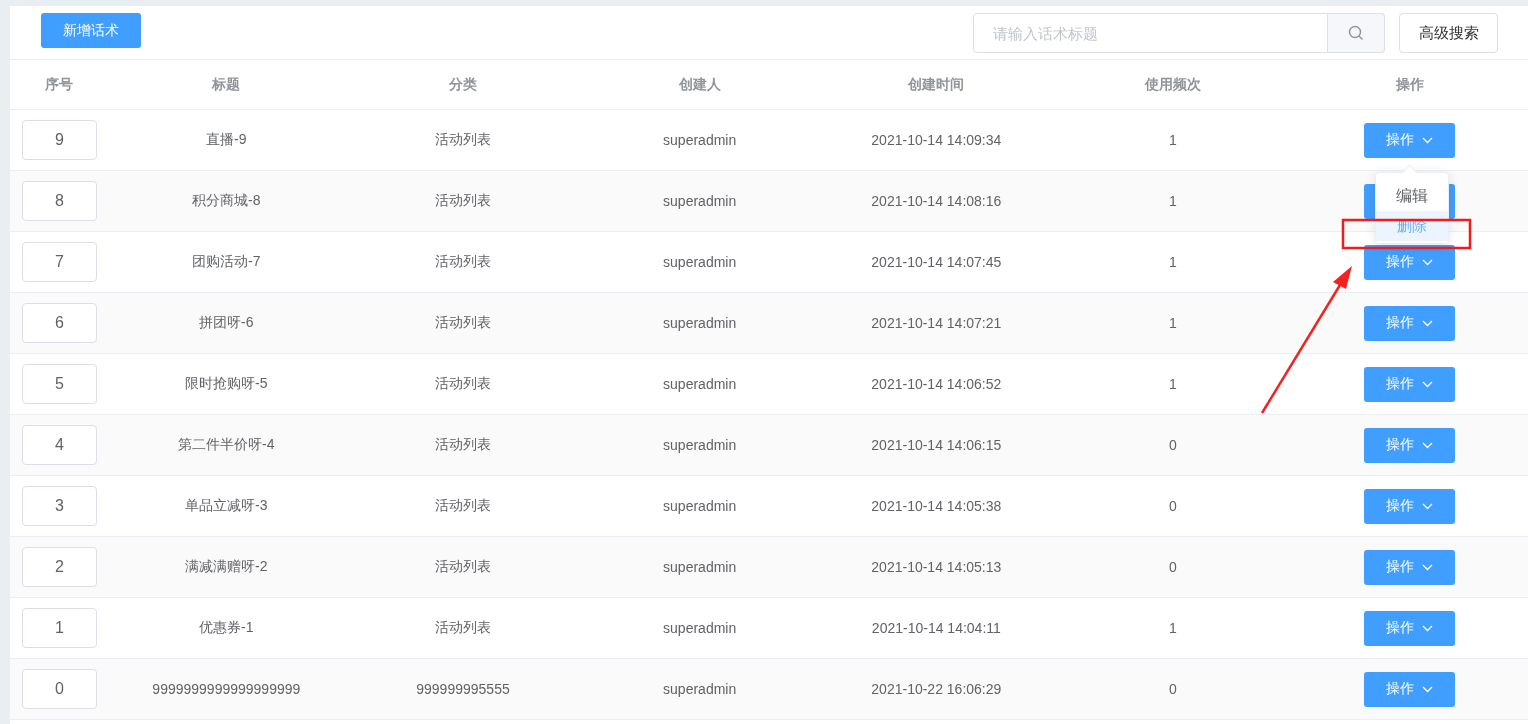 The width and height of the screenshot is (1528, 724). I want to click on column-header: 使用频次, so click(1173, 83).